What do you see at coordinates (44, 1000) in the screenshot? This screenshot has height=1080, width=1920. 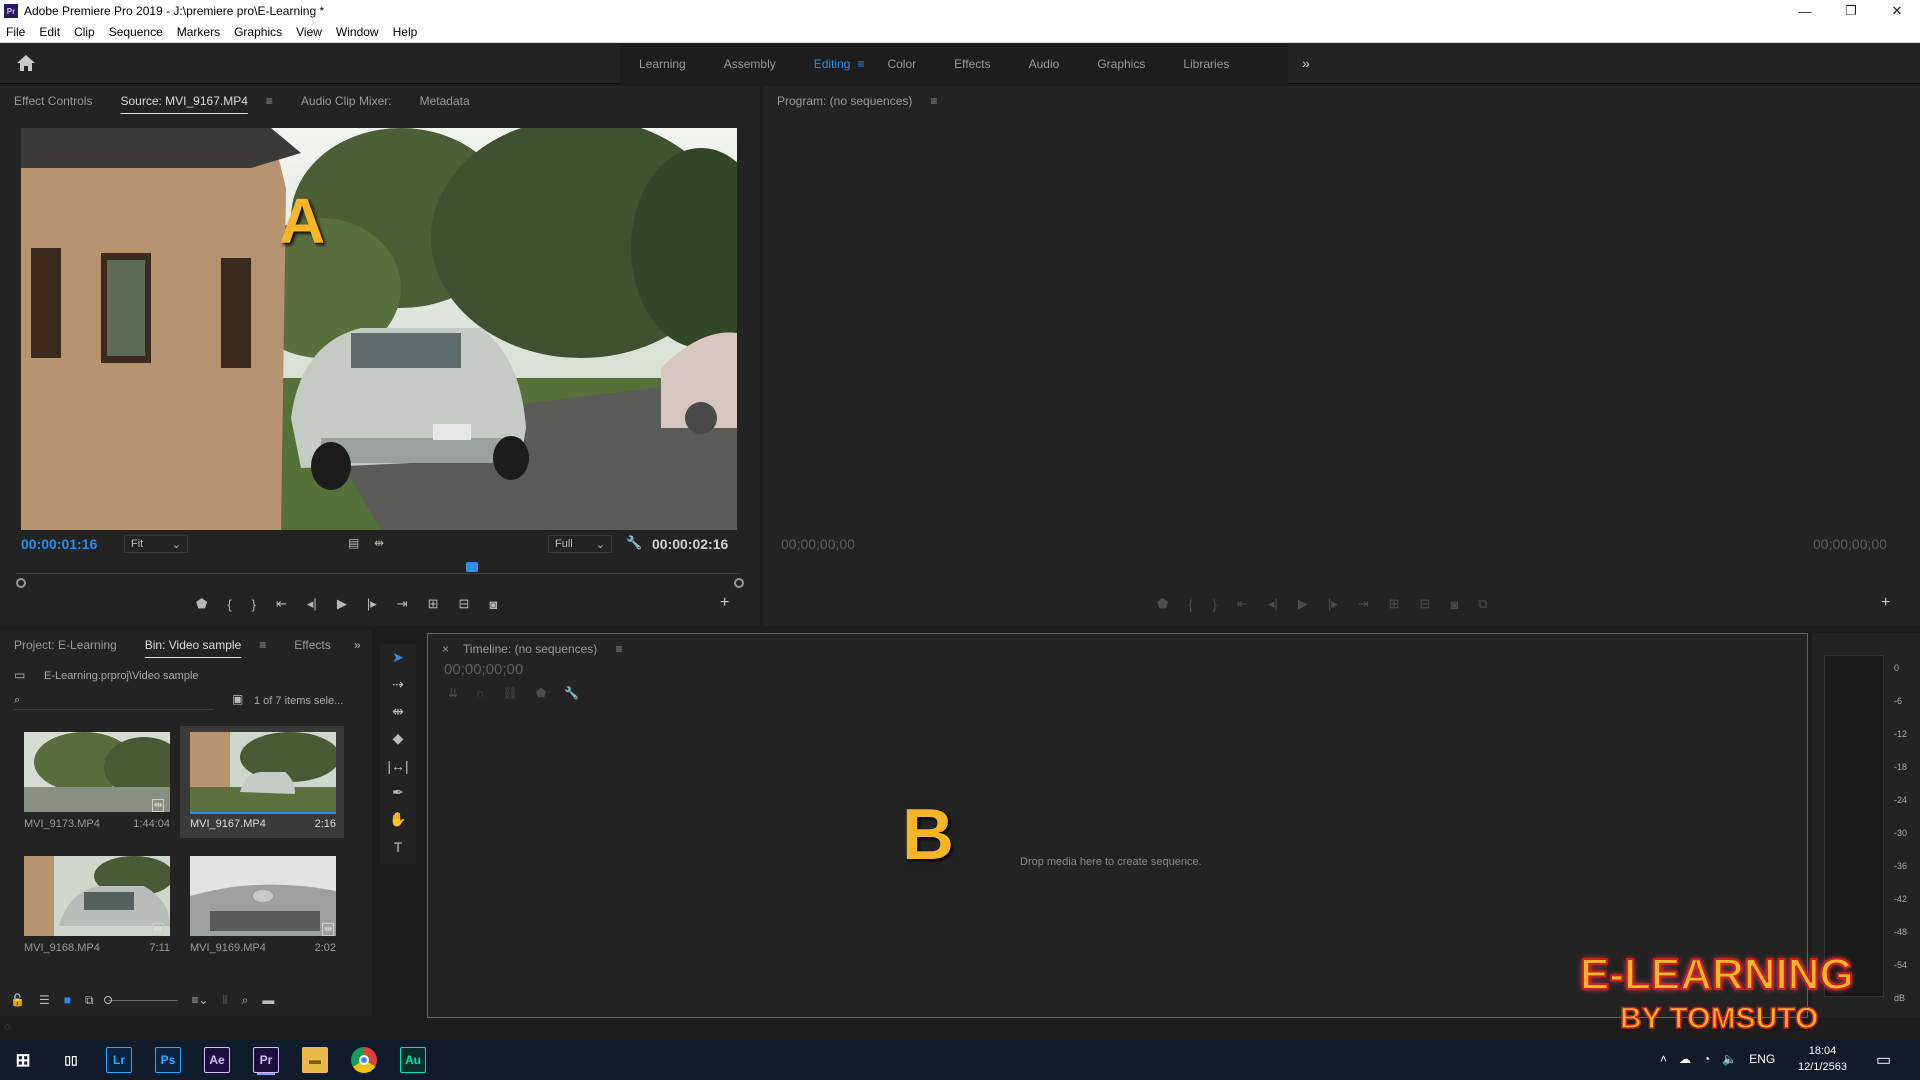 I see `list-view-icon: ☰` at bounding box center [44, 1000].